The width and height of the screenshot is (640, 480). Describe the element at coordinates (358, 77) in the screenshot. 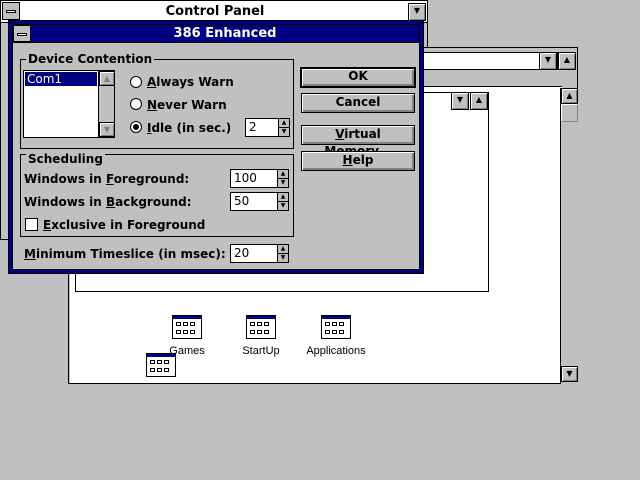

I see `ok-button: OK` at that location.